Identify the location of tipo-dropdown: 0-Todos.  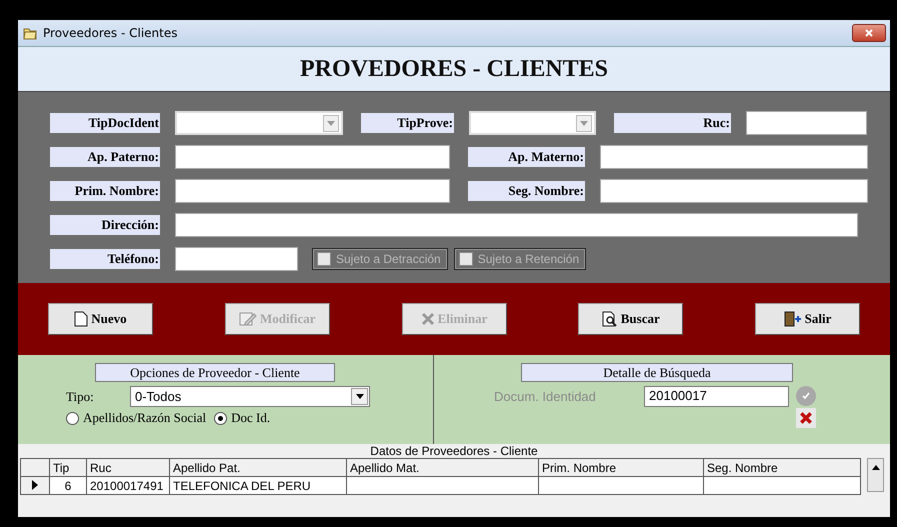
(250, 396).